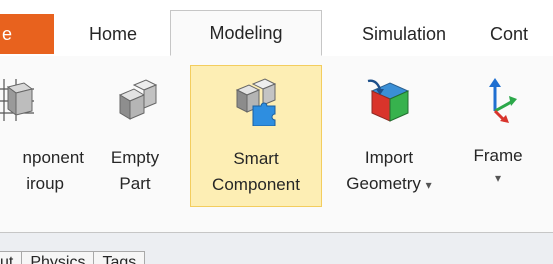 This screenshot has width=553, height=264. I want to click on smart-component-icon, so click(256, 102).